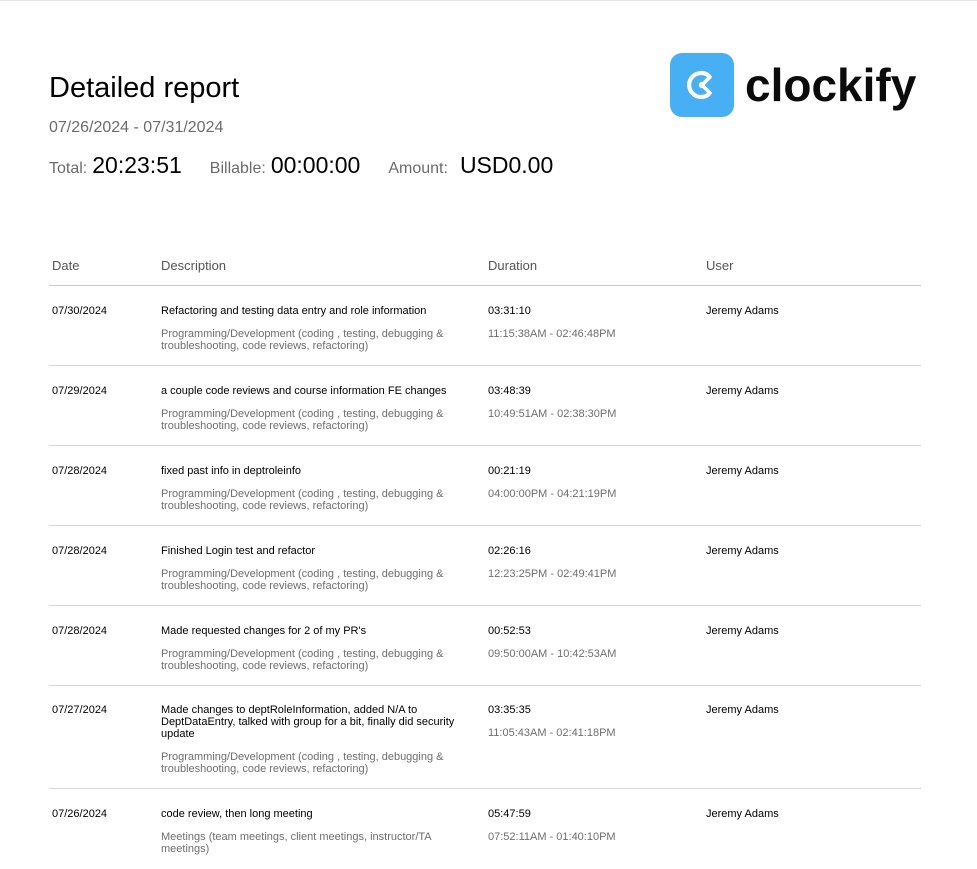  I want to click on row-duration: 03:35:35, so click(509, 710).